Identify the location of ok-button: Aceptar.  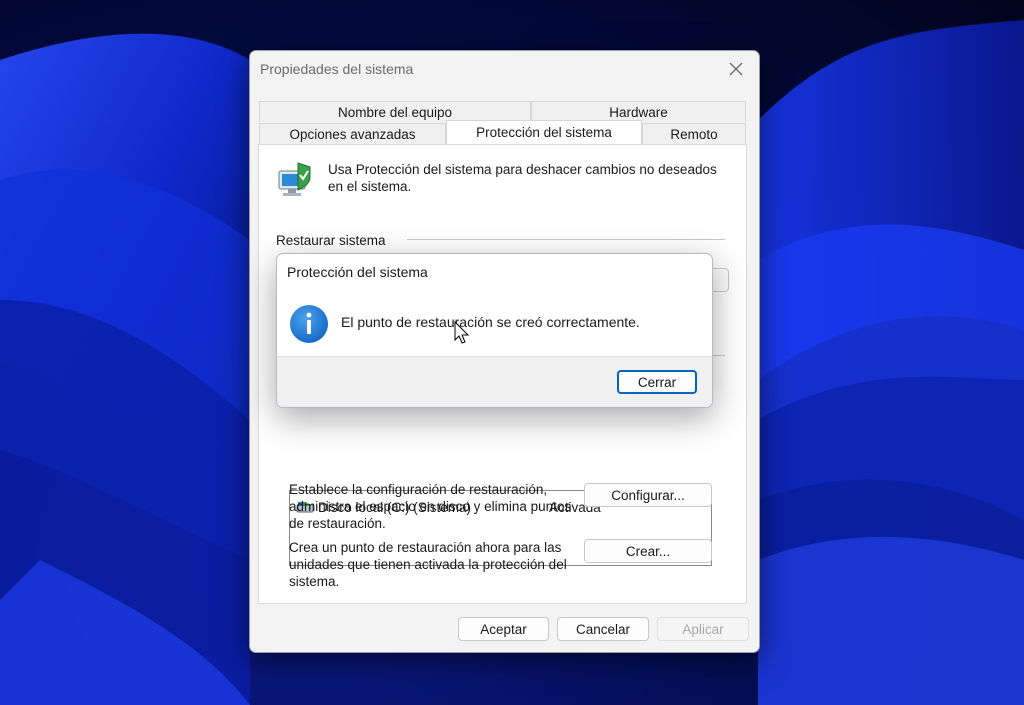
(503, 629).